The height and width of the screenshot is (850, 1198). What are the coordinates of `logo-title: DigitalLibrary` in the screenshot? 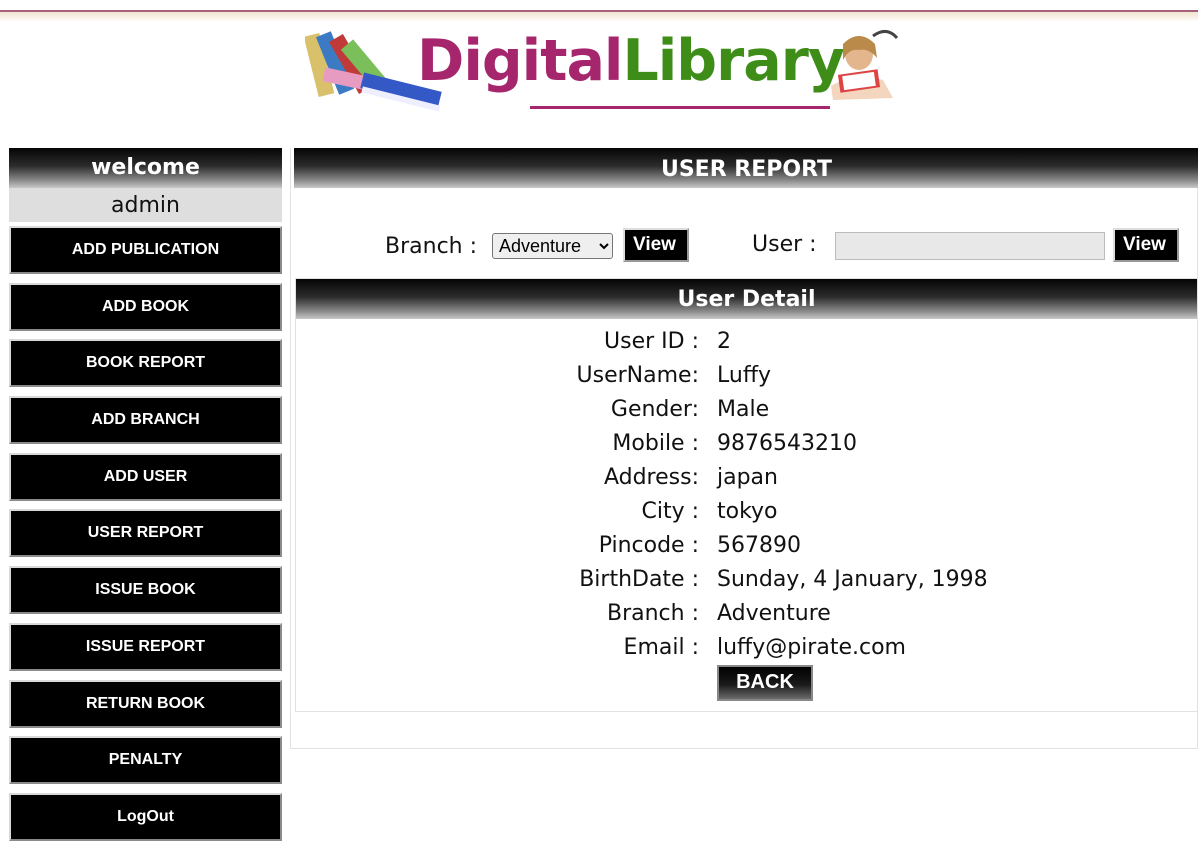 It's located at (631, 61).